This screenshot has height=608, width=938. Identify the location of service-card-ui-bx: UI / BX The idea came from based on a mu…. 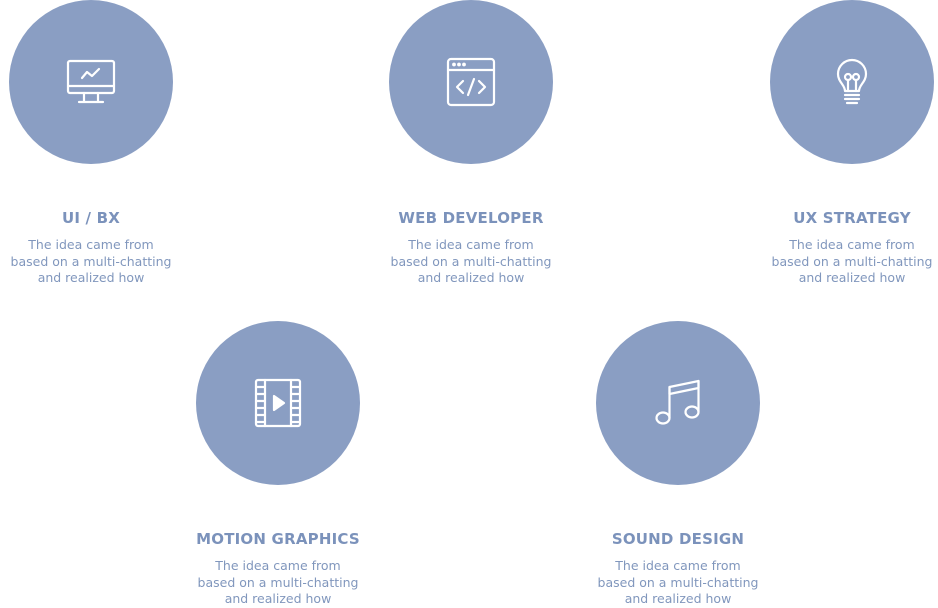
(93, 143).